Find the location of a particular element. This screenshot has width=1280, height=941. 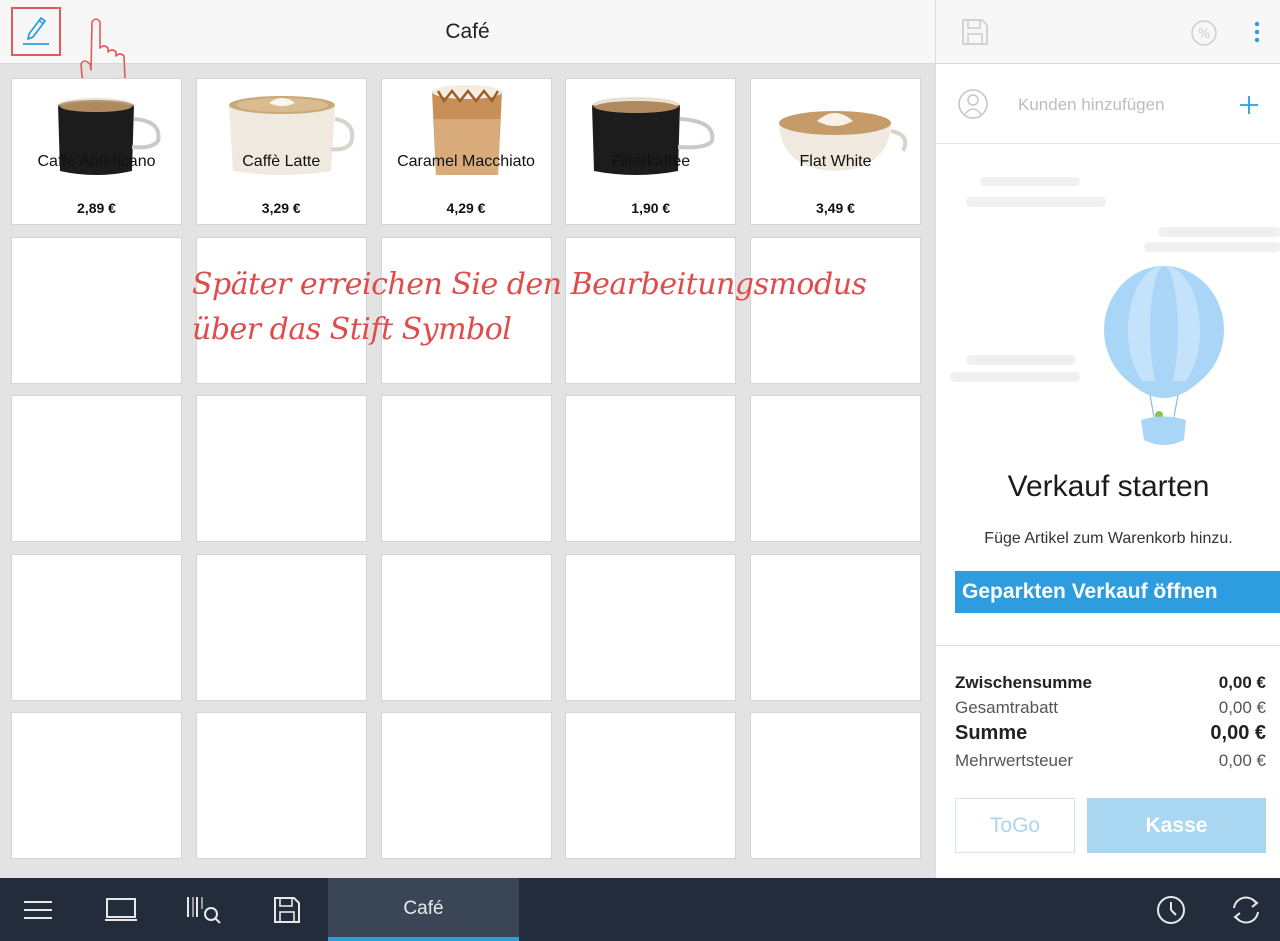

register-icon is located at coordinates (121, 909).